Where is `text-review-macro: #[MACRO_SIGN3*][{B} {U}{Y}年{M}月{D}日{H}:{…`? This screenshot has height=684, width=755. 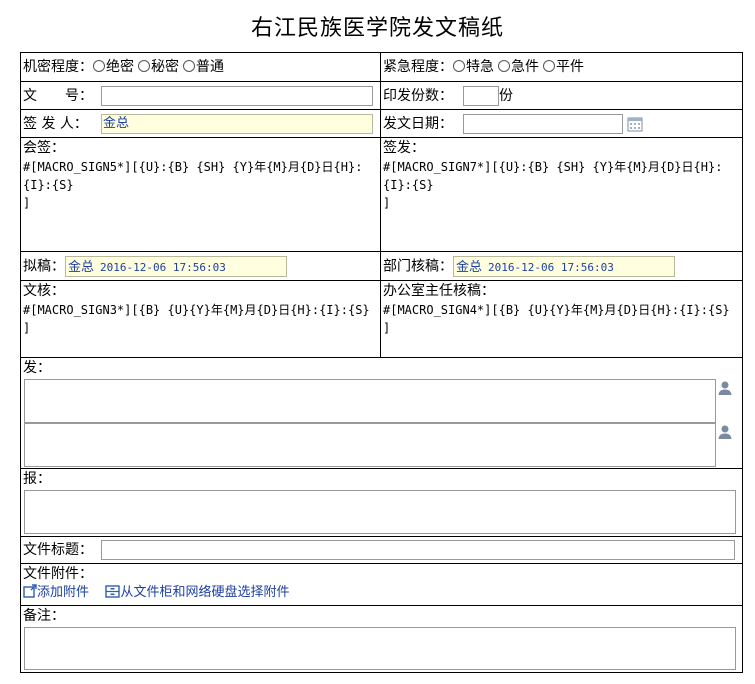 text-review-macro: #[MACRO_SIGN3*][{B} {U}{Y}年{M}月{D}日{H}:{… is located at coordinates (196, 319).